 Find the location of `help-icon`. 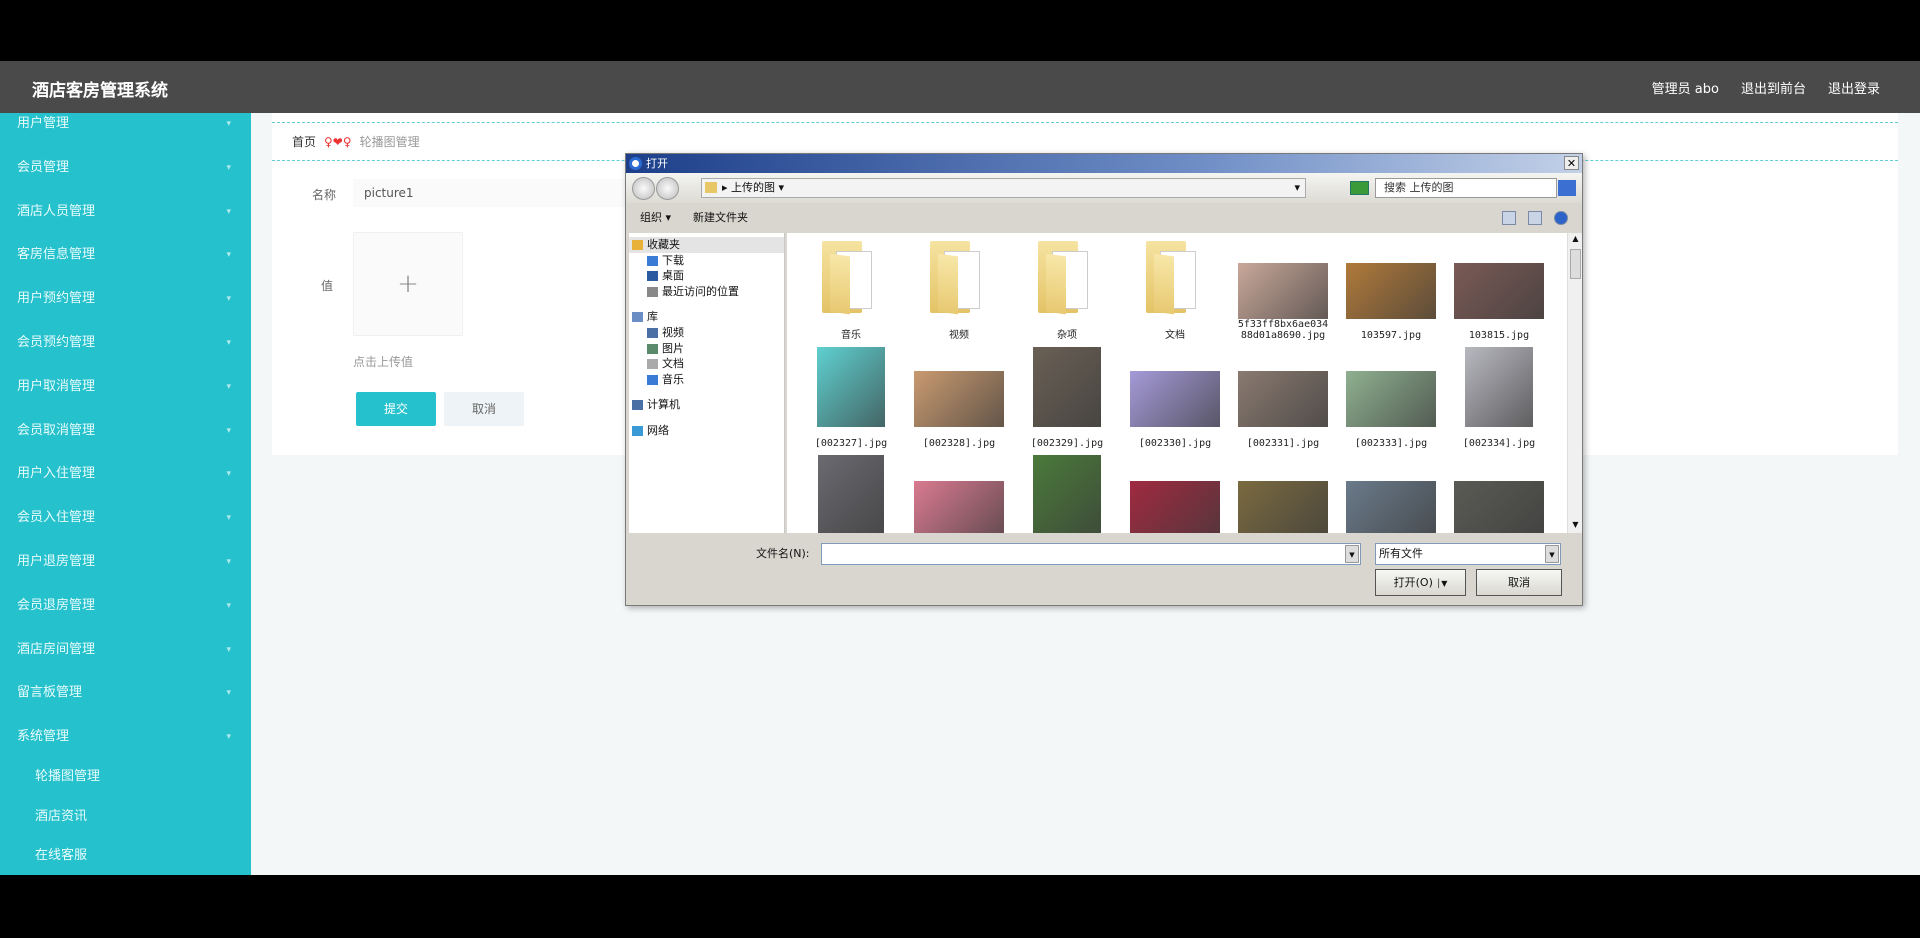

help-icon is located at coordinates (1561, 218).